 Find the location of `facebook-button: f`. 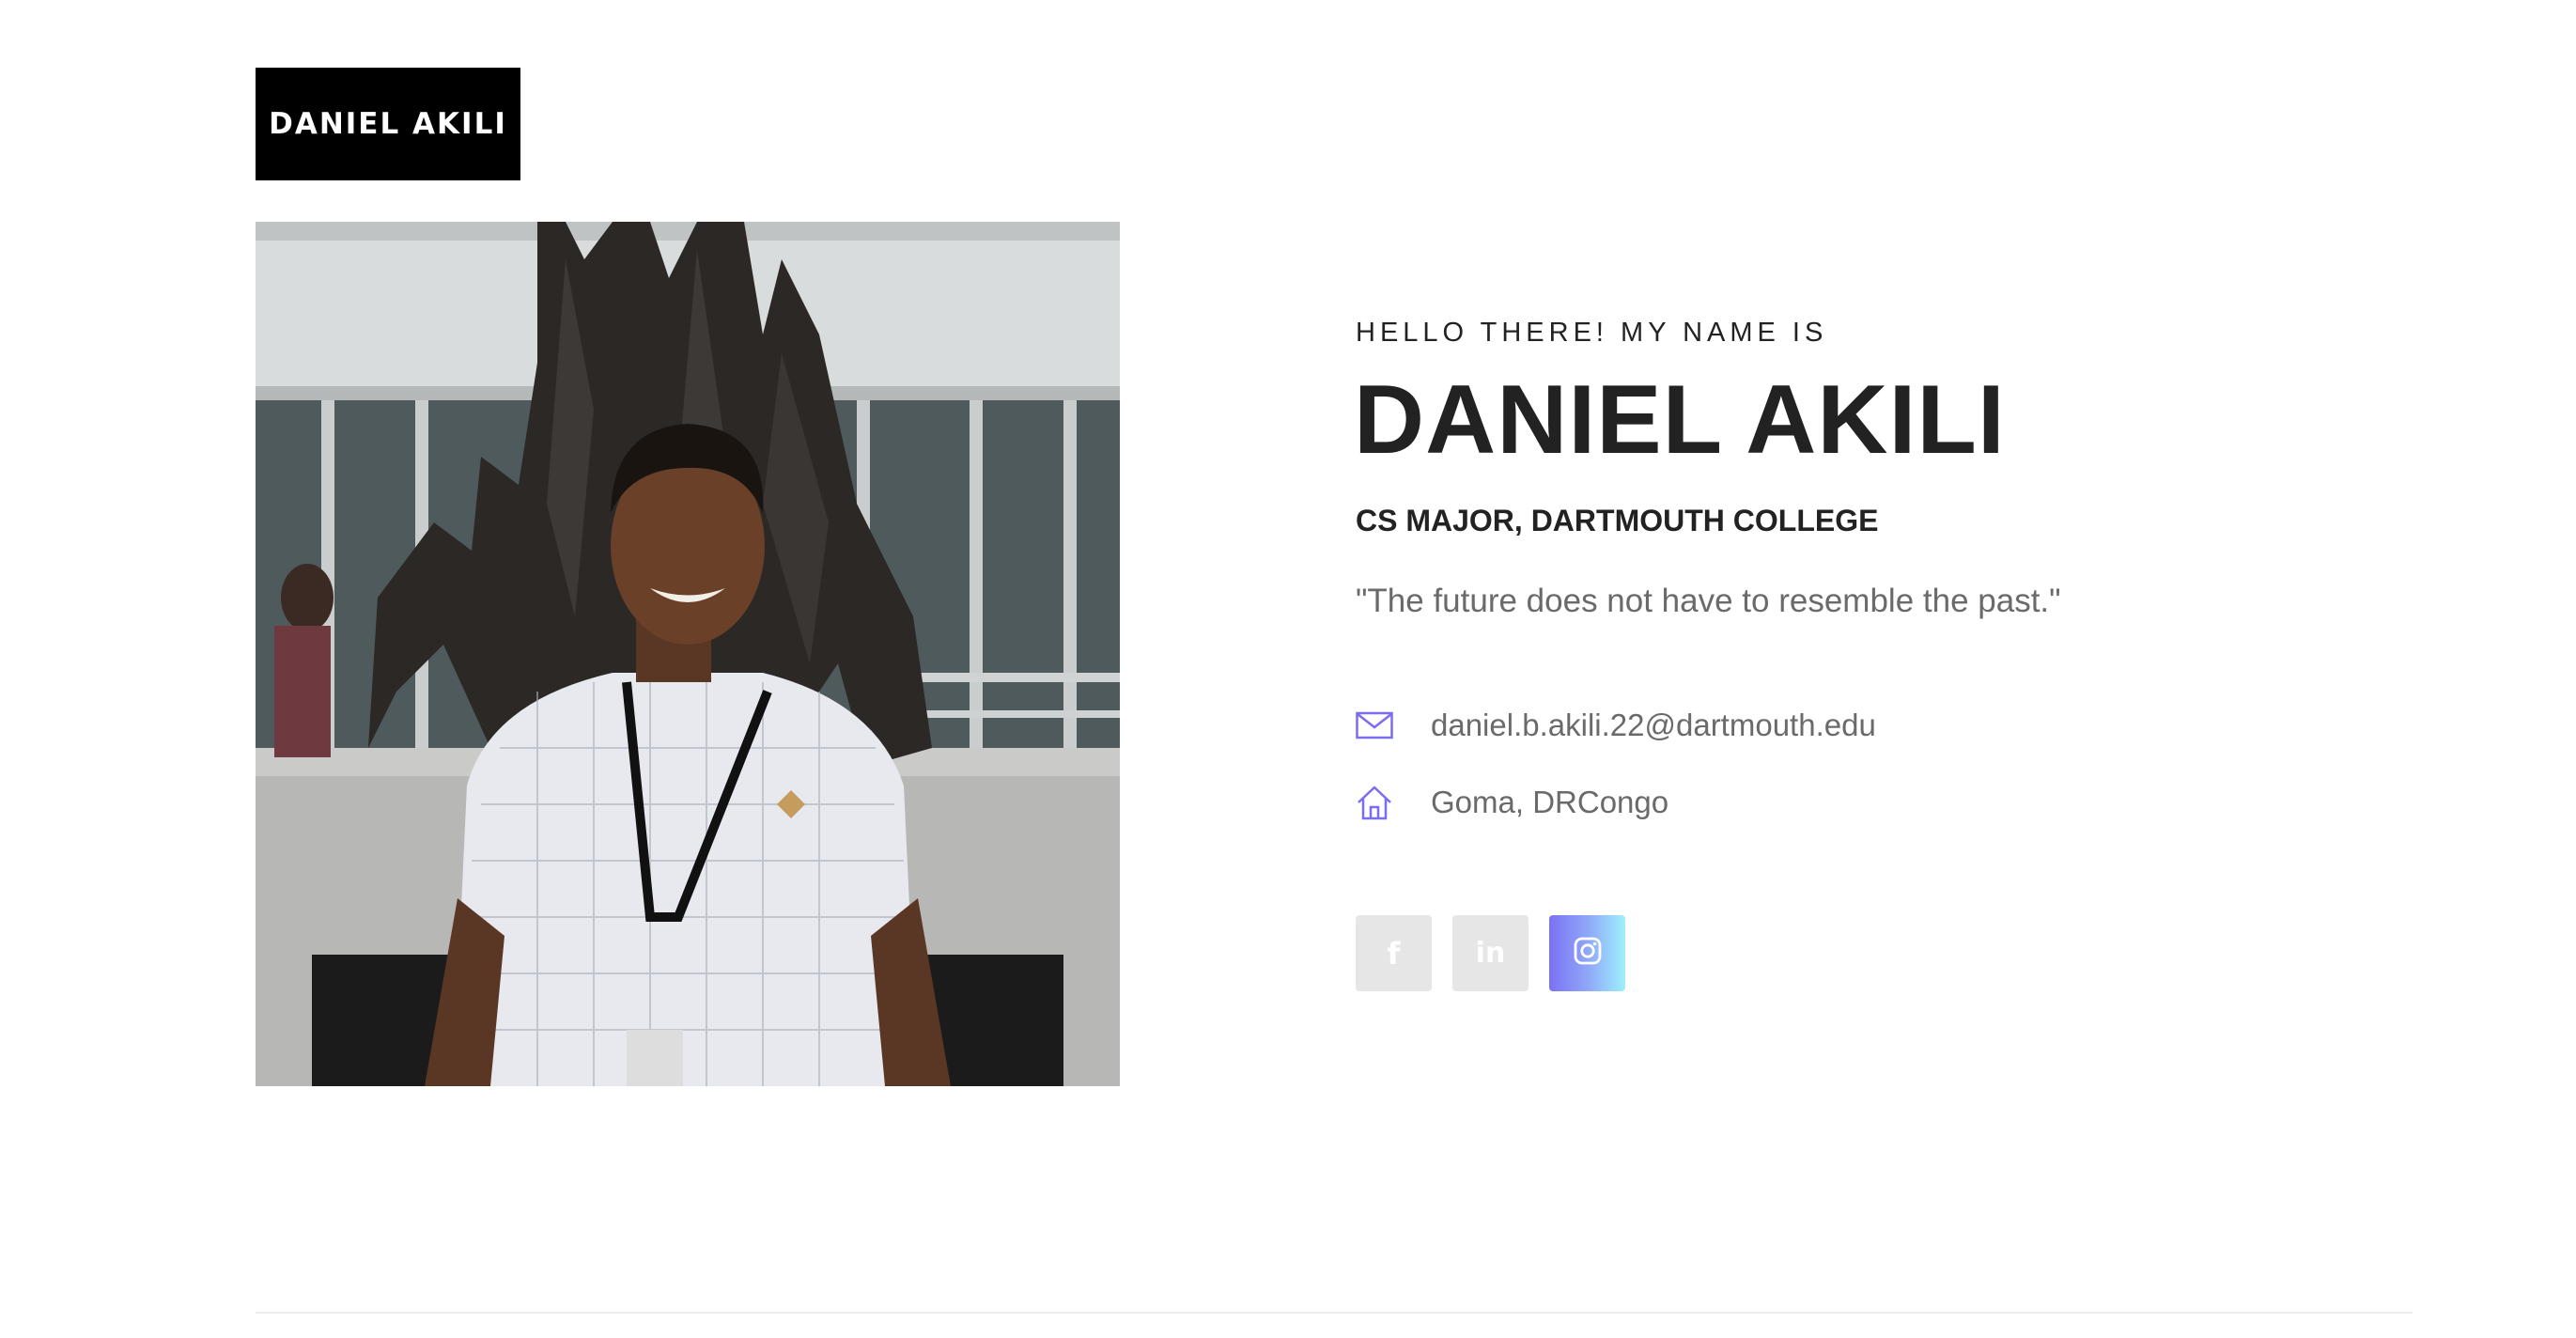

facebook-button: f is located at coordinates (1394, 953).